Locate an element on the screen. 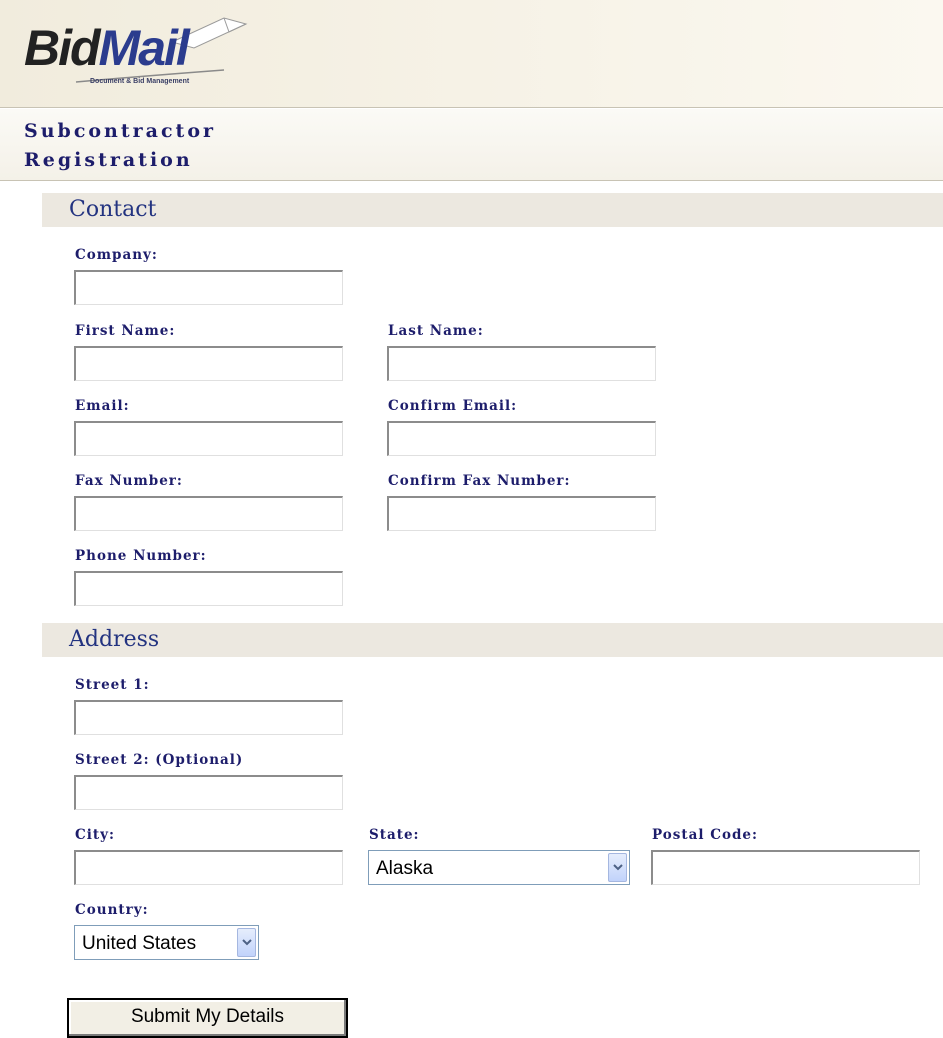 This screenshot has width=943, height=1038. city-input is located at coordinates (208, 867).